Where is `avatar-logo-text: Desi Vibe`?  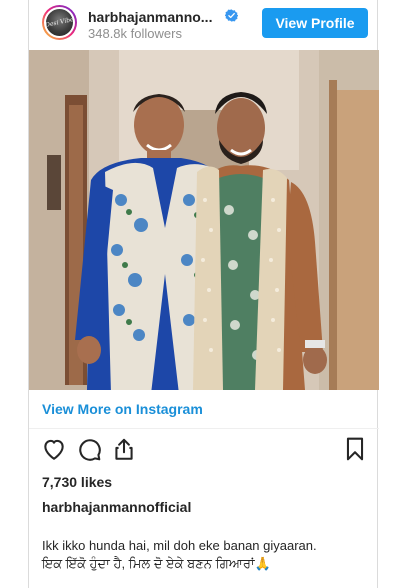
avatar-logo-text: Desi Vibe is located at coordinates (59, 22).